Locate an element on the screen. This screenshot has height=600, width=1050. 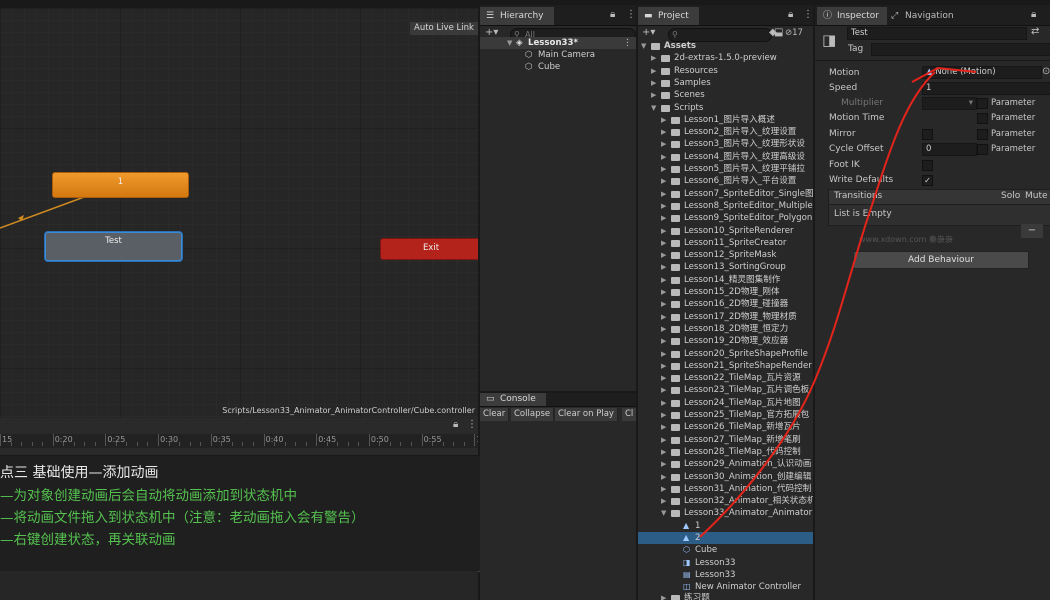
tab-project: ▬ Project is located at coordinates (668, 16).